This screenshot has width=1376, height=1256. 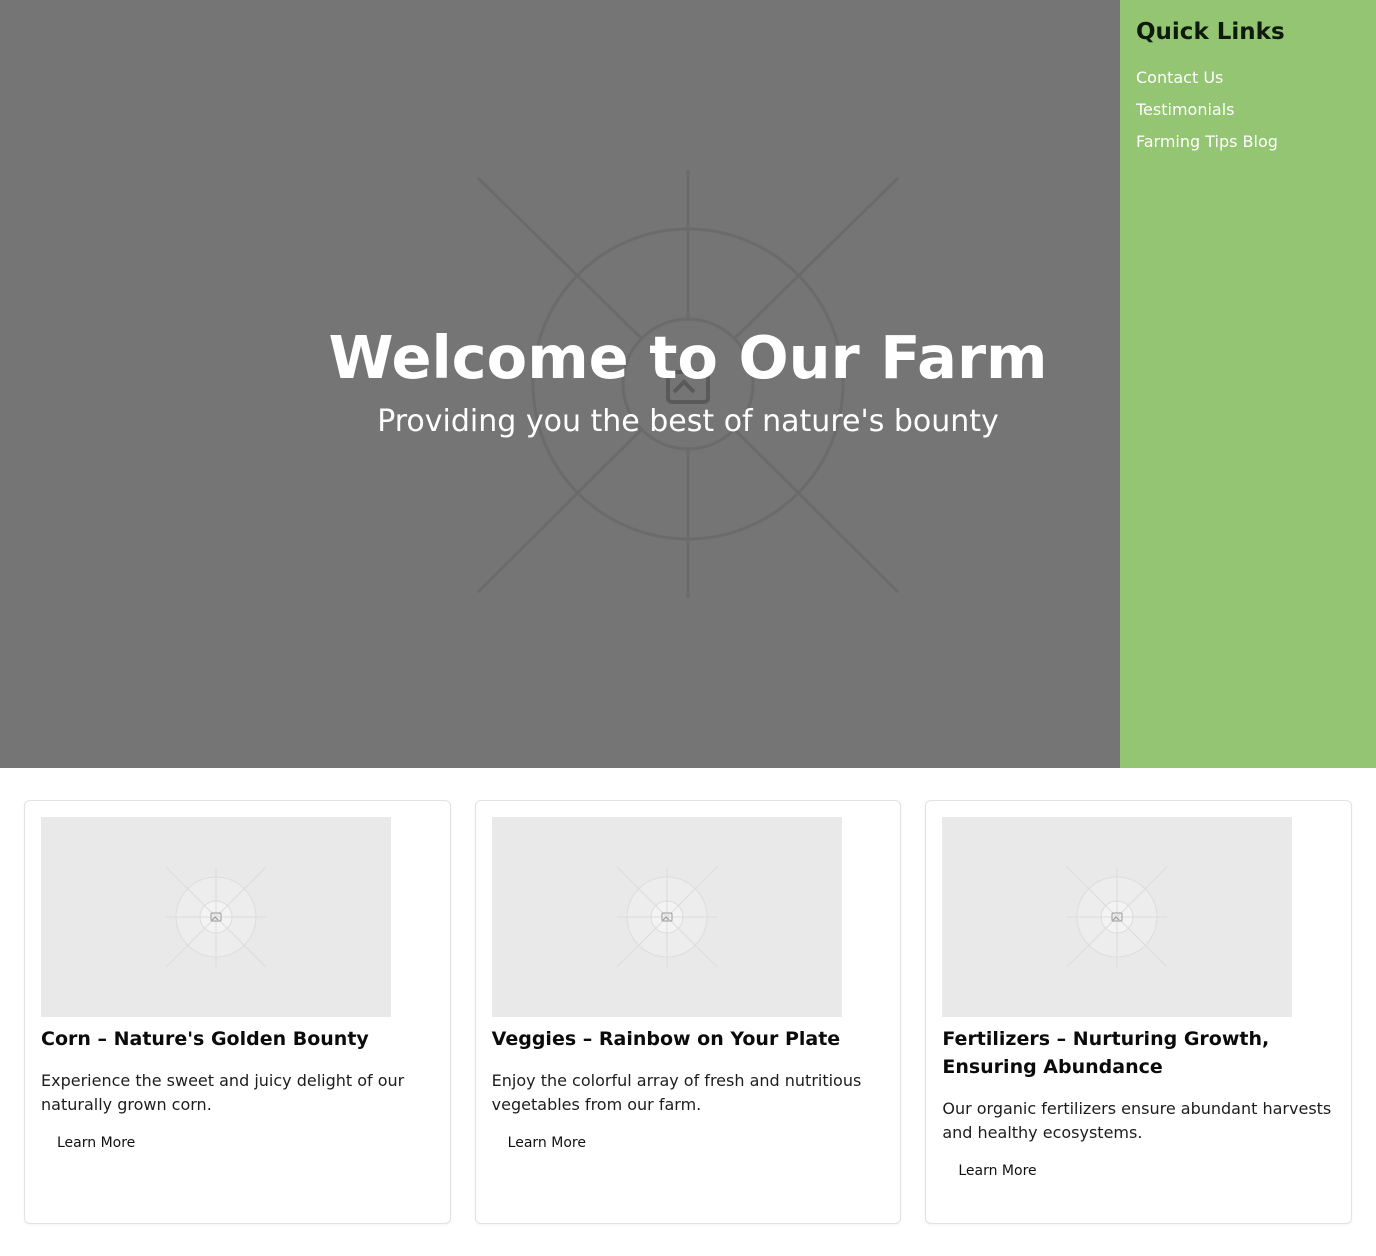 I want to click on quick-link-item: Farming Tips Blog, so click(x=1248, y=142).